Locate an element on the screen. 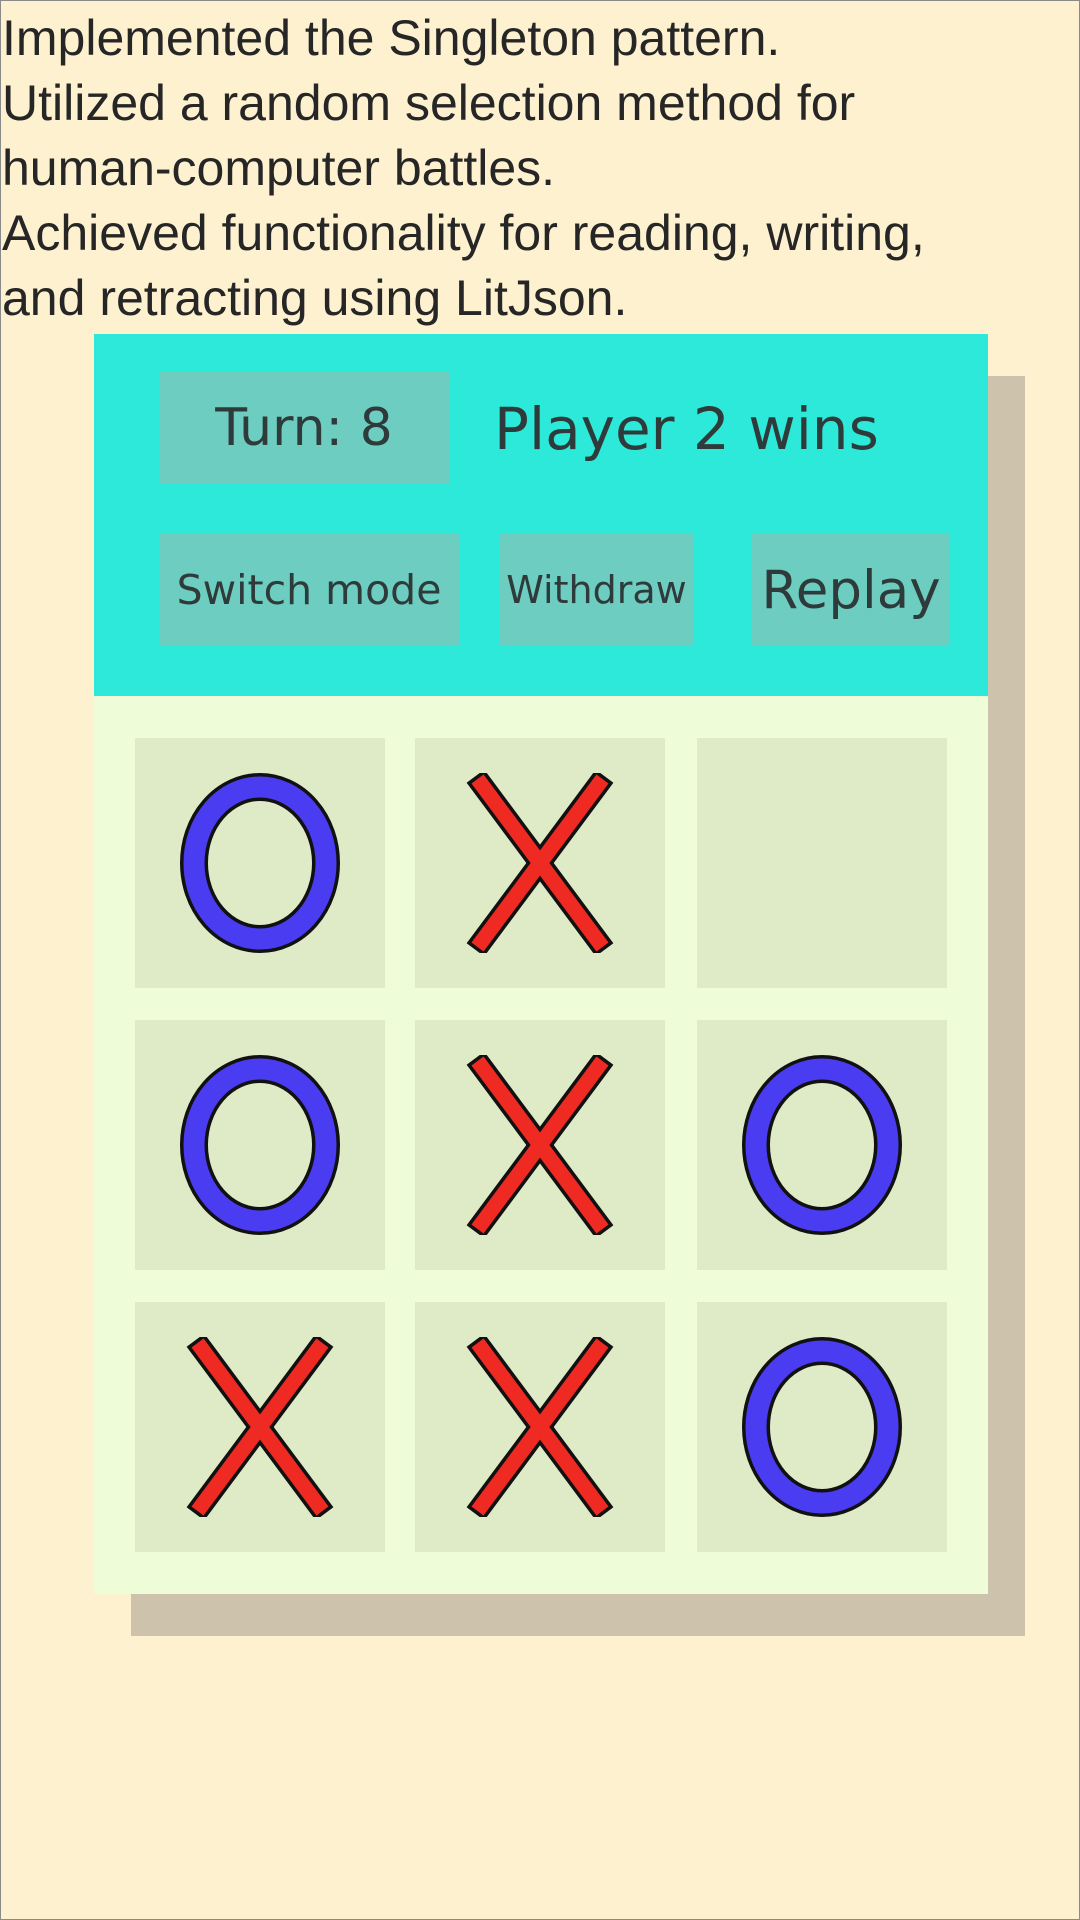 The image size is (1080, 1920). replay-button: Replay is located at coordinates (851, 590).